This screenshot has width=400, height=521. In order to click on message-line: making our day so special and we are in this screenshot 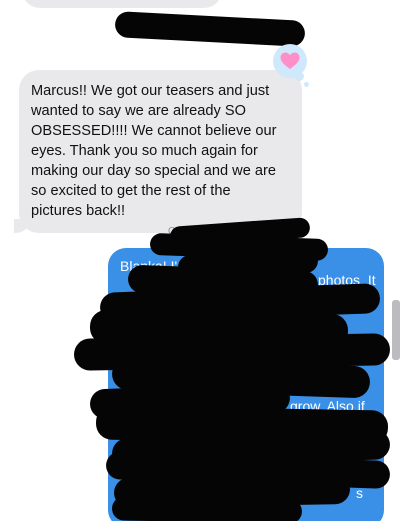, I will do `click(153, 171)`.